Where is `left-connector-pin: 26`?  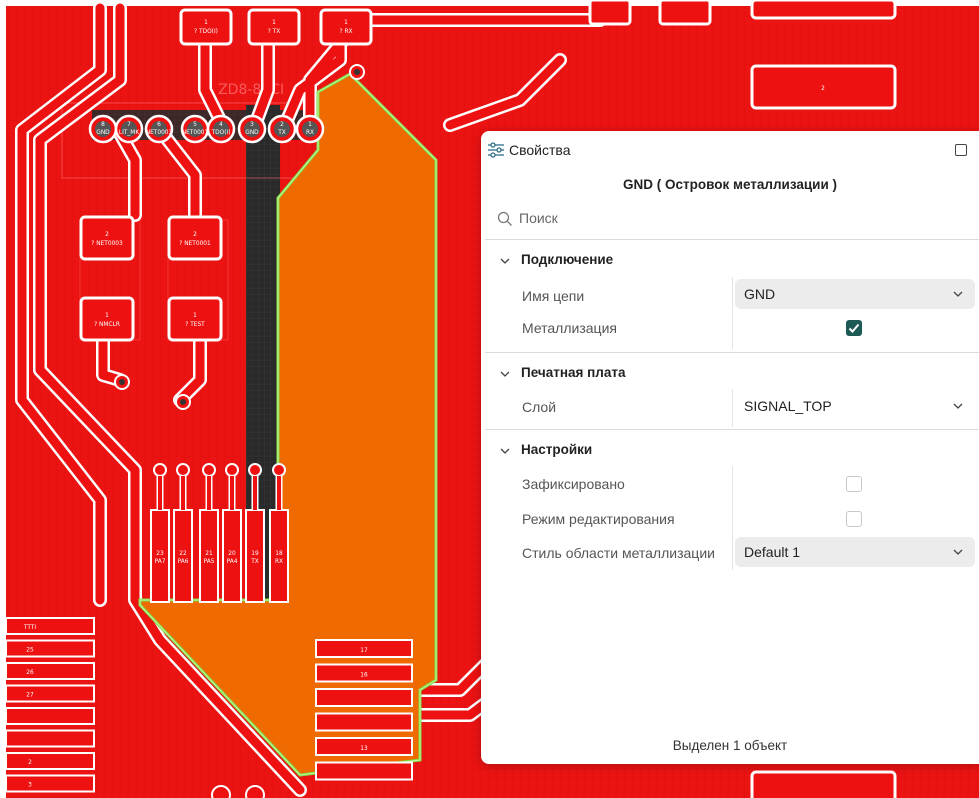 left-connector-pin: 26 is located at coordinates (50, 671).